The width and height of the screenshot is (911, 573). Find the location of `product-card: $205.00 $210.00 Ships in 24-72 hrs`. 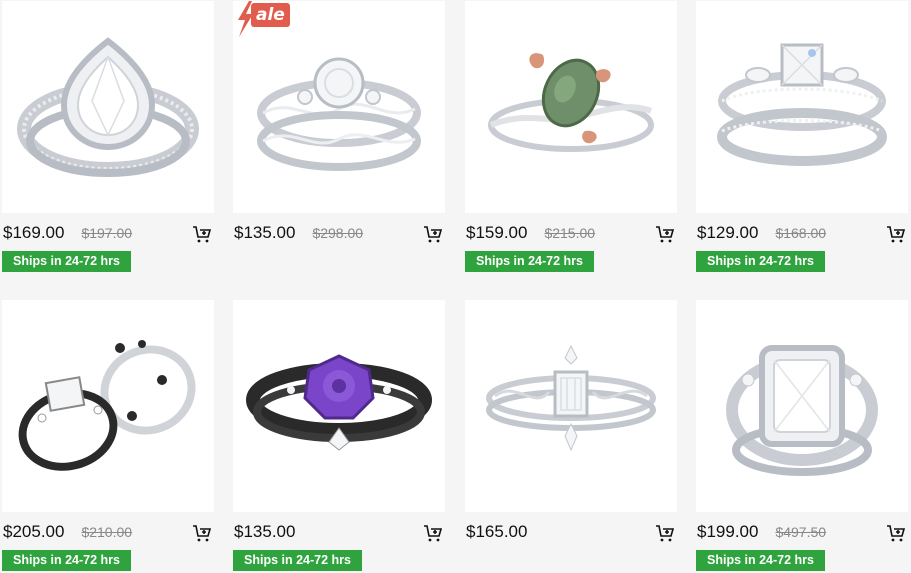

product-card: $205.00 $210.00 Ships in 24-72 hrs is located at coordinates (108, 435).